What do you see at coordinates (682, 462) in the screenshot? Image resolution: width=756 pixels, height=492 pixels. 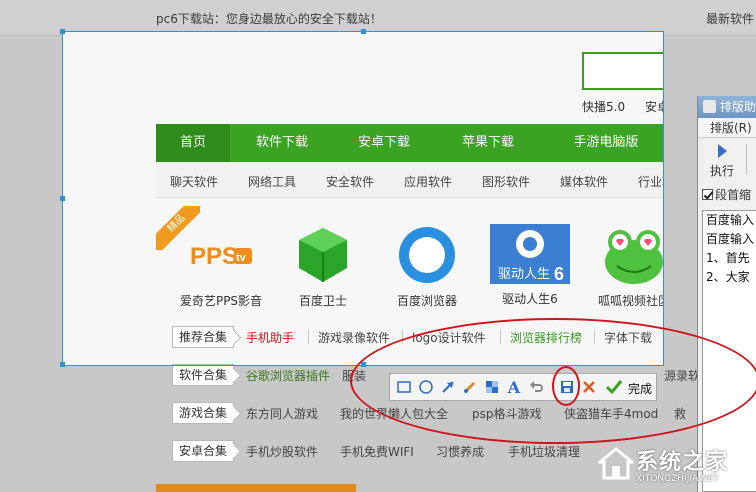 I see `watermark-text: 系统之家` at bounding box center [682, 462].